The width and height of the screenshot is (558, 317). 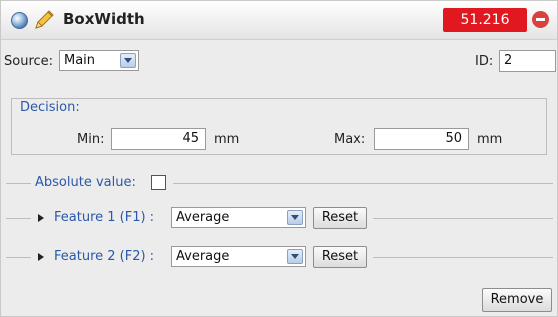 What do you see at coordinates (340, 257) in the screenshot?
I see `feature-2-reset-button: Reset` at bounding box center [340, 257].